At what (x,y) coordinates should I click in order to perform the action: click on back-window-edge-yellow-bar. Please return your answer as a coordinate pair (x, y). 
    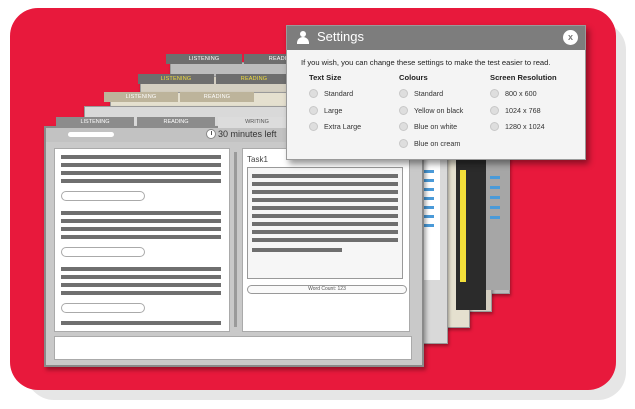
    Looking at the image, I should click on (463, 226).